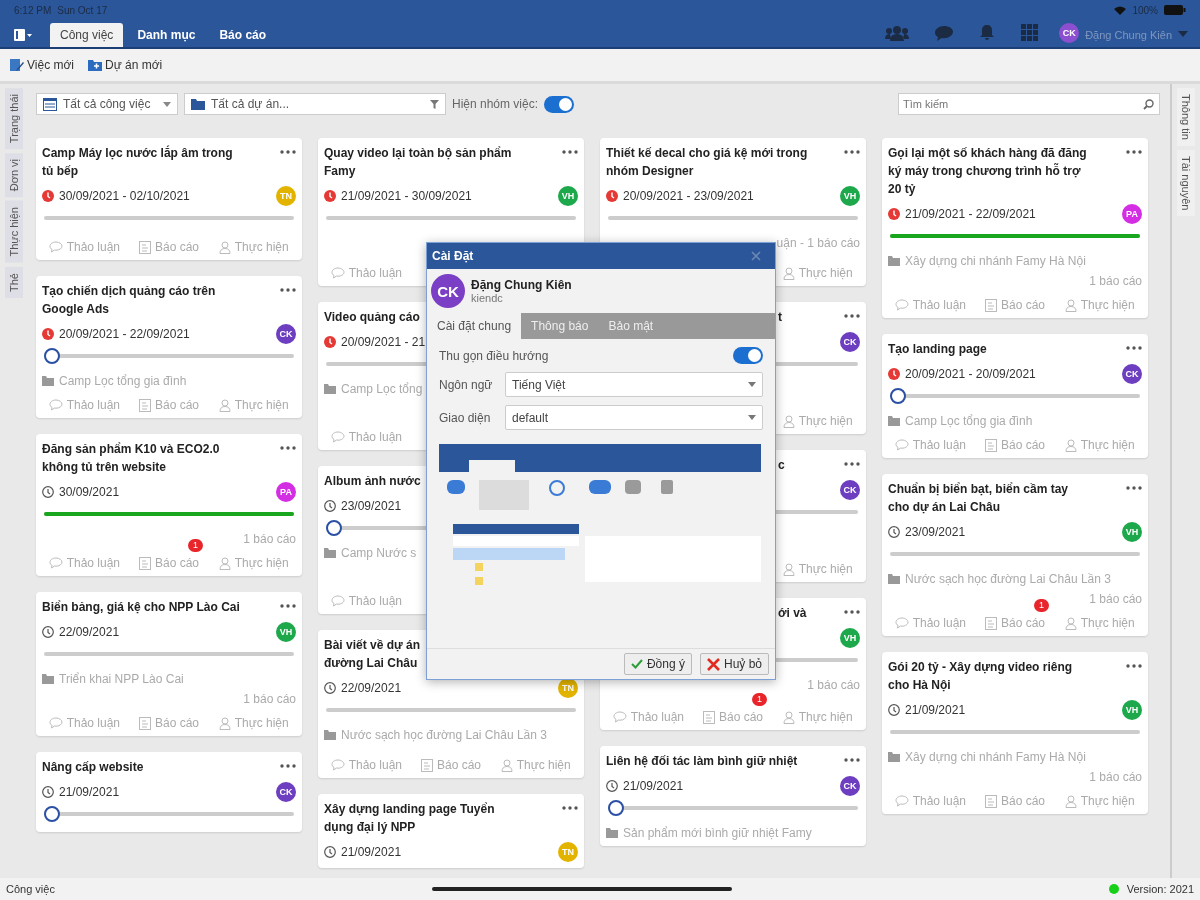 Image resolution: width=1200 pixels, height=900 pixels. What do you see at coordinates (169, 792) in the screenshot?
I see `task-card: Nâng cấp website 21/09/2021 CK` at bounding box center [169, 792].